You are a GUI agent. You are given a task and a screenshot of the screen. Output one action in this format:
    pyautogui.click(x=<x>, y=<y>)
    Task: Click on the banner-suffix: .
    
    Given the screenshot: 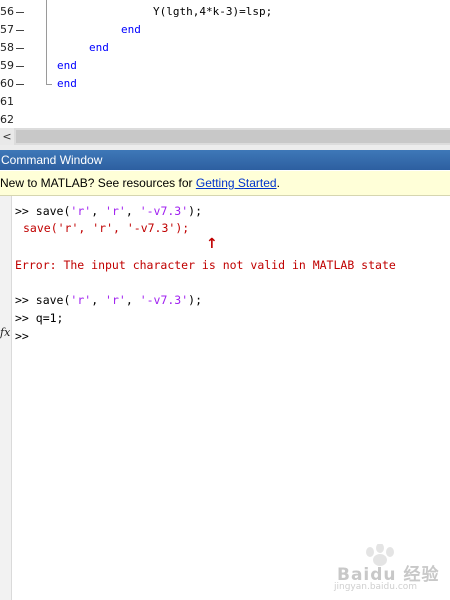 What is the action you would take?
    pyautogui.click(x=278, y=183)
    